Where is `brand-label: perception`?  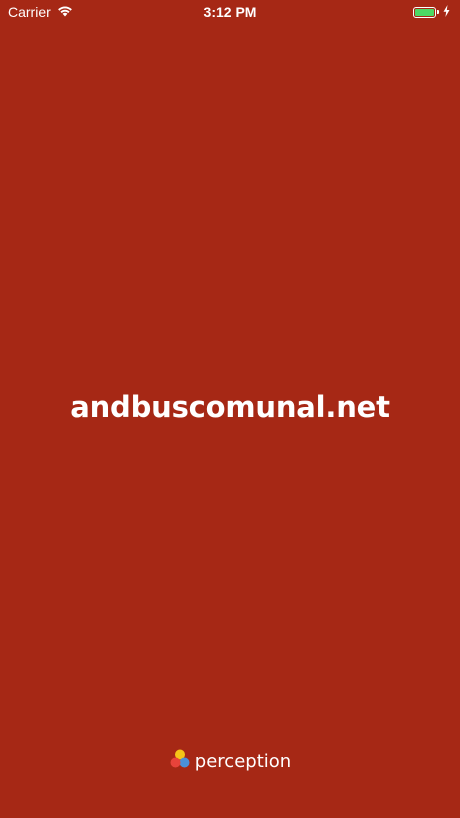 brand-label: perception is located at coordinates (243, 761).